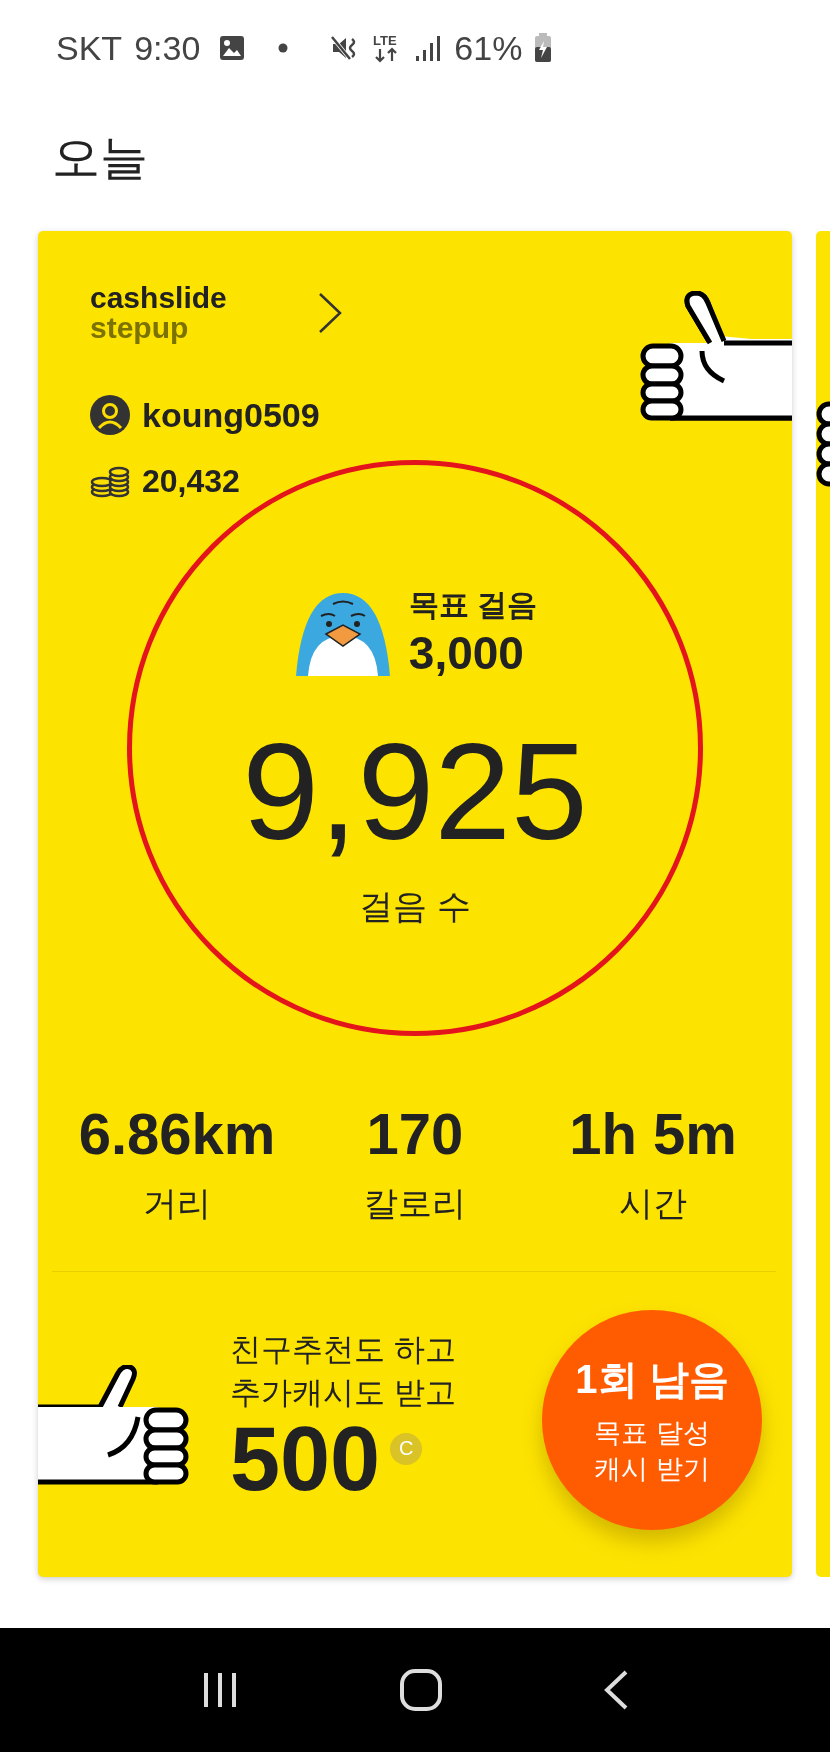 This screenshot has width=830, height=1752. I want to click on cash-coin: C, so click(406, 1448).